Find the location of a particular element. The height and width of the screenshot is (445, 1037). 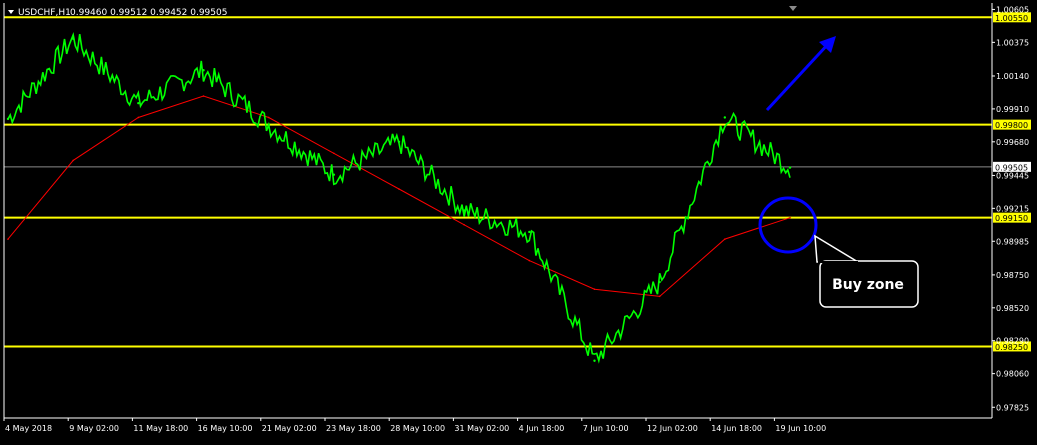

x-tick-label-11: 14 Jun 18:00 is located at coordinates (736, 428).